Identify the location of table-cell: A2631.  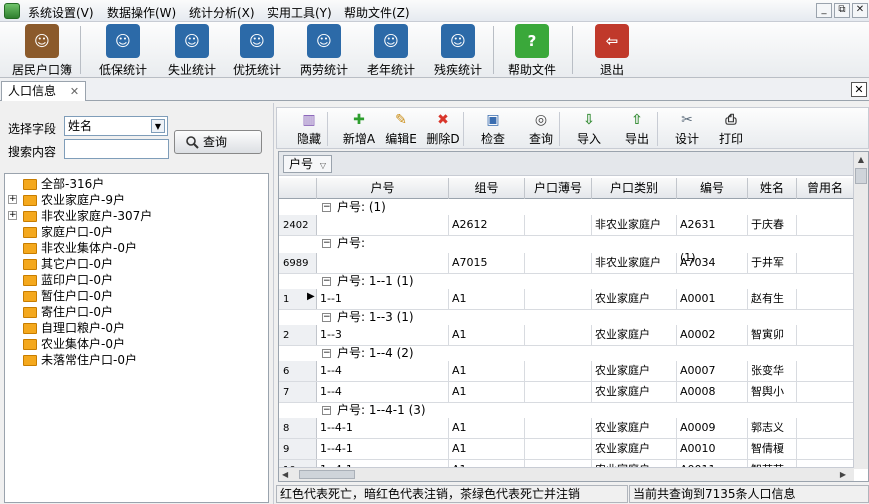
(712, 225).